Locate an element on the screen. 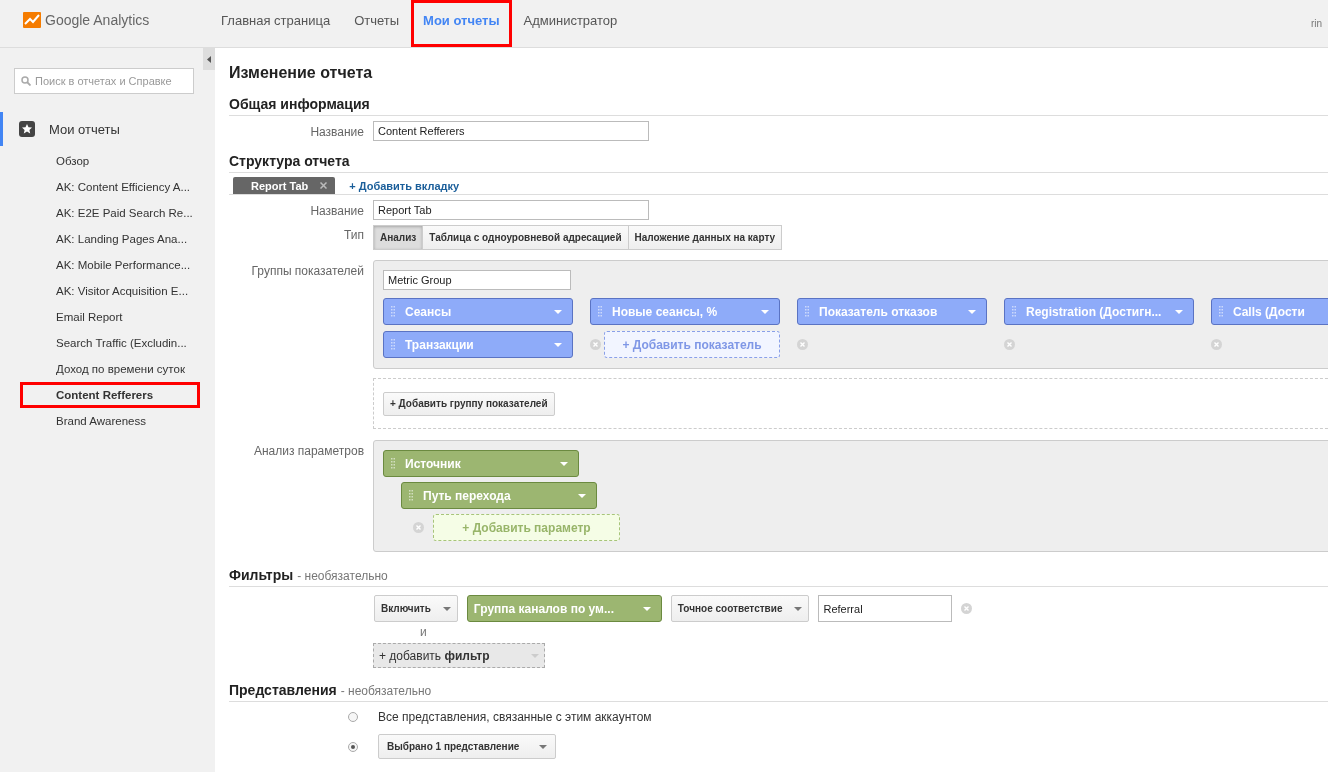 This screenshot has height=772, width=1328. views-dropdown: Выбрано 1 представление is located at coordinates (467, 746).